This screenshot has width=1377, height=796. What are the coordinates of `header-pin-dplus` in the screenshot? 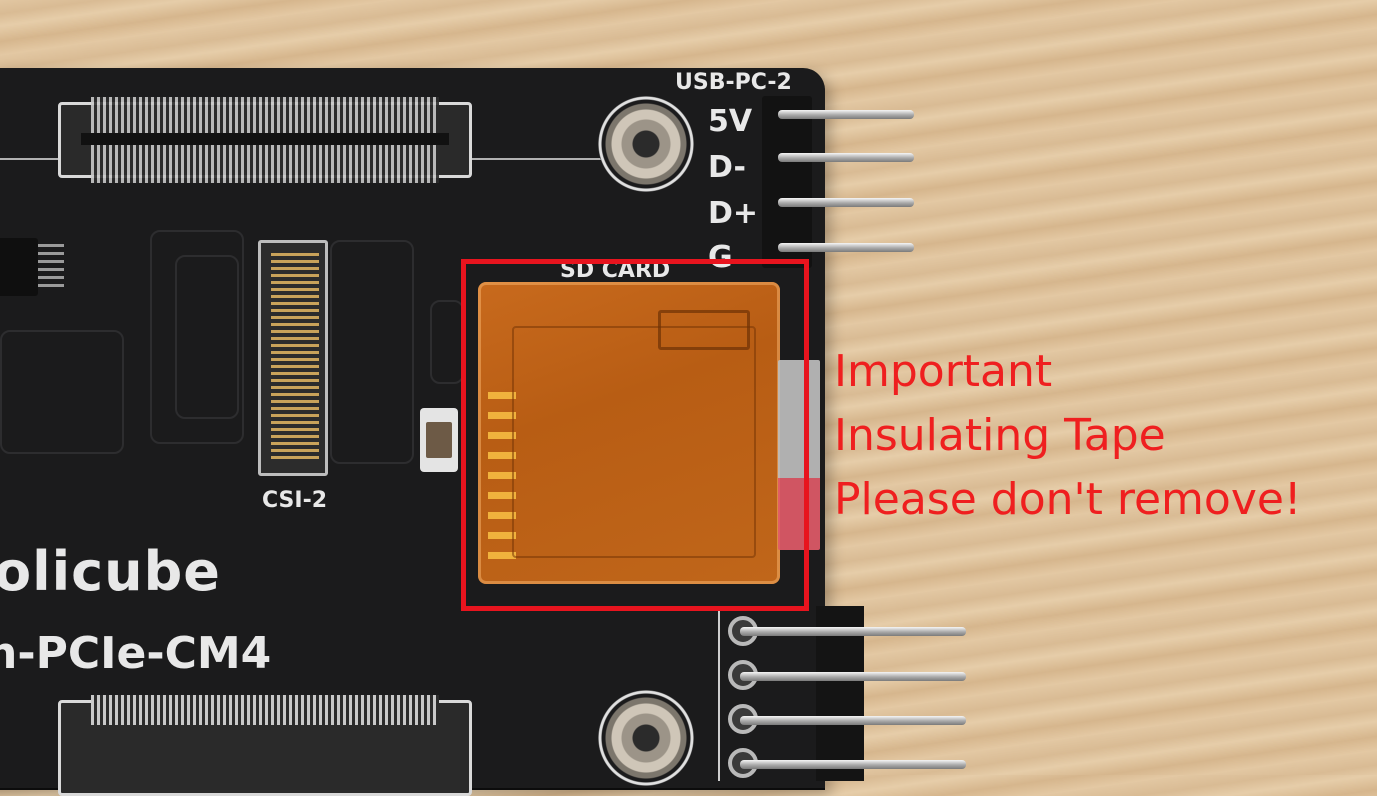 It's located at (846, 202).